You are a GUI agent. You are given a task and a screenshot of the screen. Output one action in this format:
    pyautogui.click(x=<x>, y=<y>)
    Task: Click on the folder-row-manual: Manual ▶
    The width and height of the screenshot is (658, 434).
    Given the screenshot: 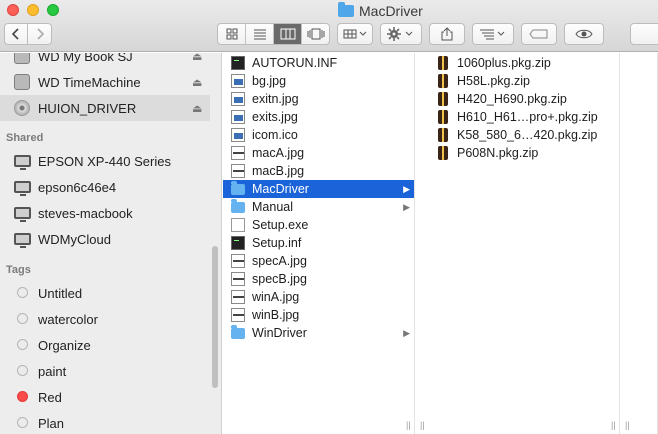 What is the action you would take?
    pyautogui.click(x=318, y=207)
    